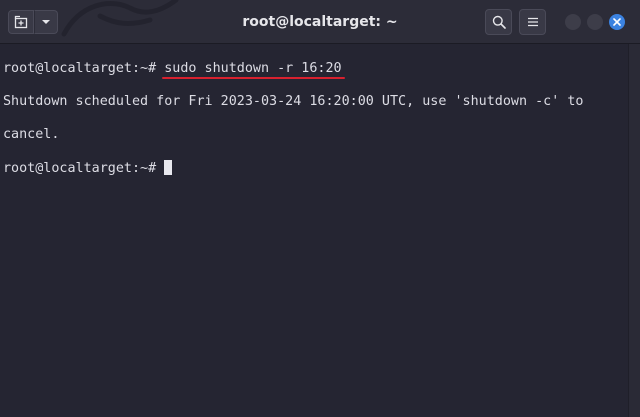 This screenshot has width=640, height=417. What do you see at coordinates (315, 168) in the screenshot?
I see `prompt-line: root@localtarget:~#` at bounding box center [315, 168].